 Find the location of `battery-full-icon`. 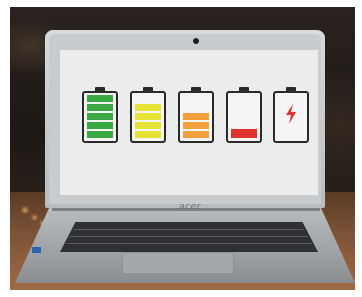

battery-full-icon is located at coordinates (100, 115).